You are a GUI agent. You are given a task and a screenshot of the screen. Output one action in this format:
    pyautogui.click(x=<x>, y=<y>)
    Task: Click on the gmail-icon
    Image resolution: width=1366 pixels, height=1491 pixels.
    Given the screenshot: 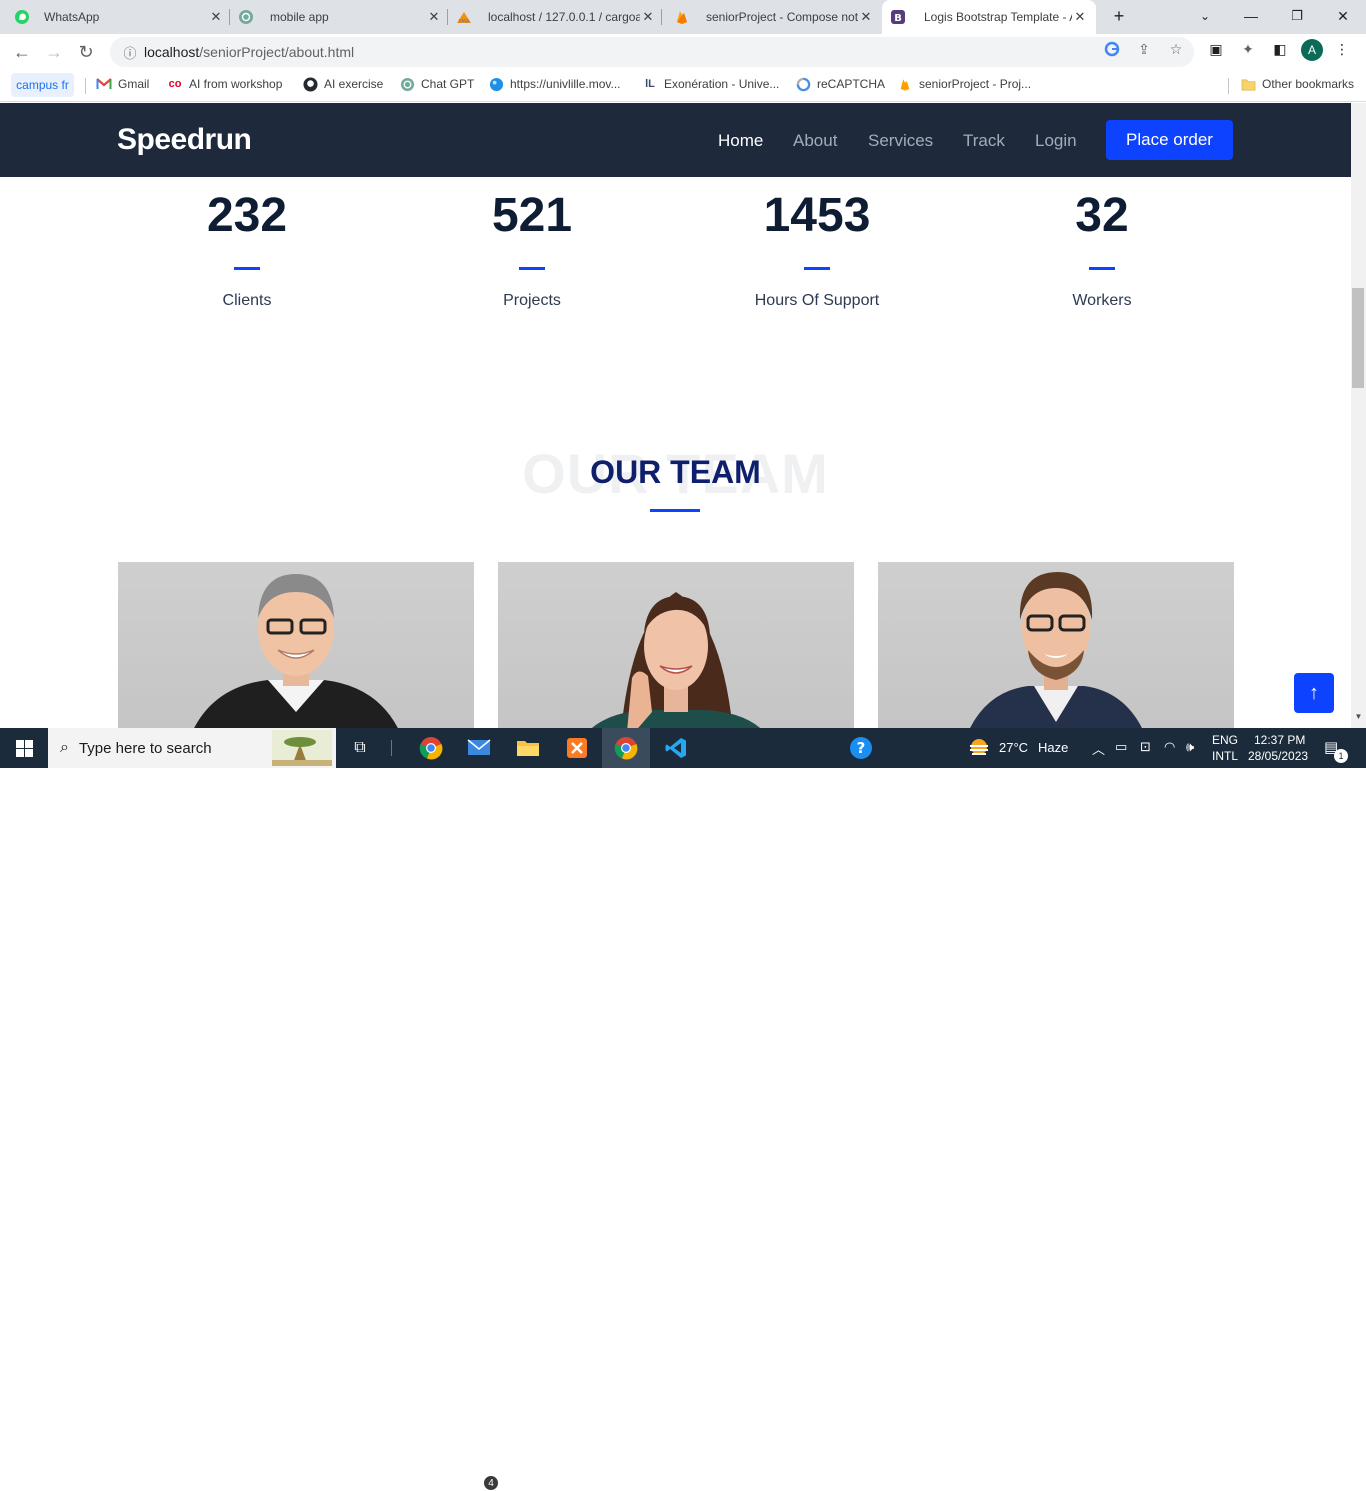 What is the action you would take?
    pyautogui.click(x=104, y=84)
    